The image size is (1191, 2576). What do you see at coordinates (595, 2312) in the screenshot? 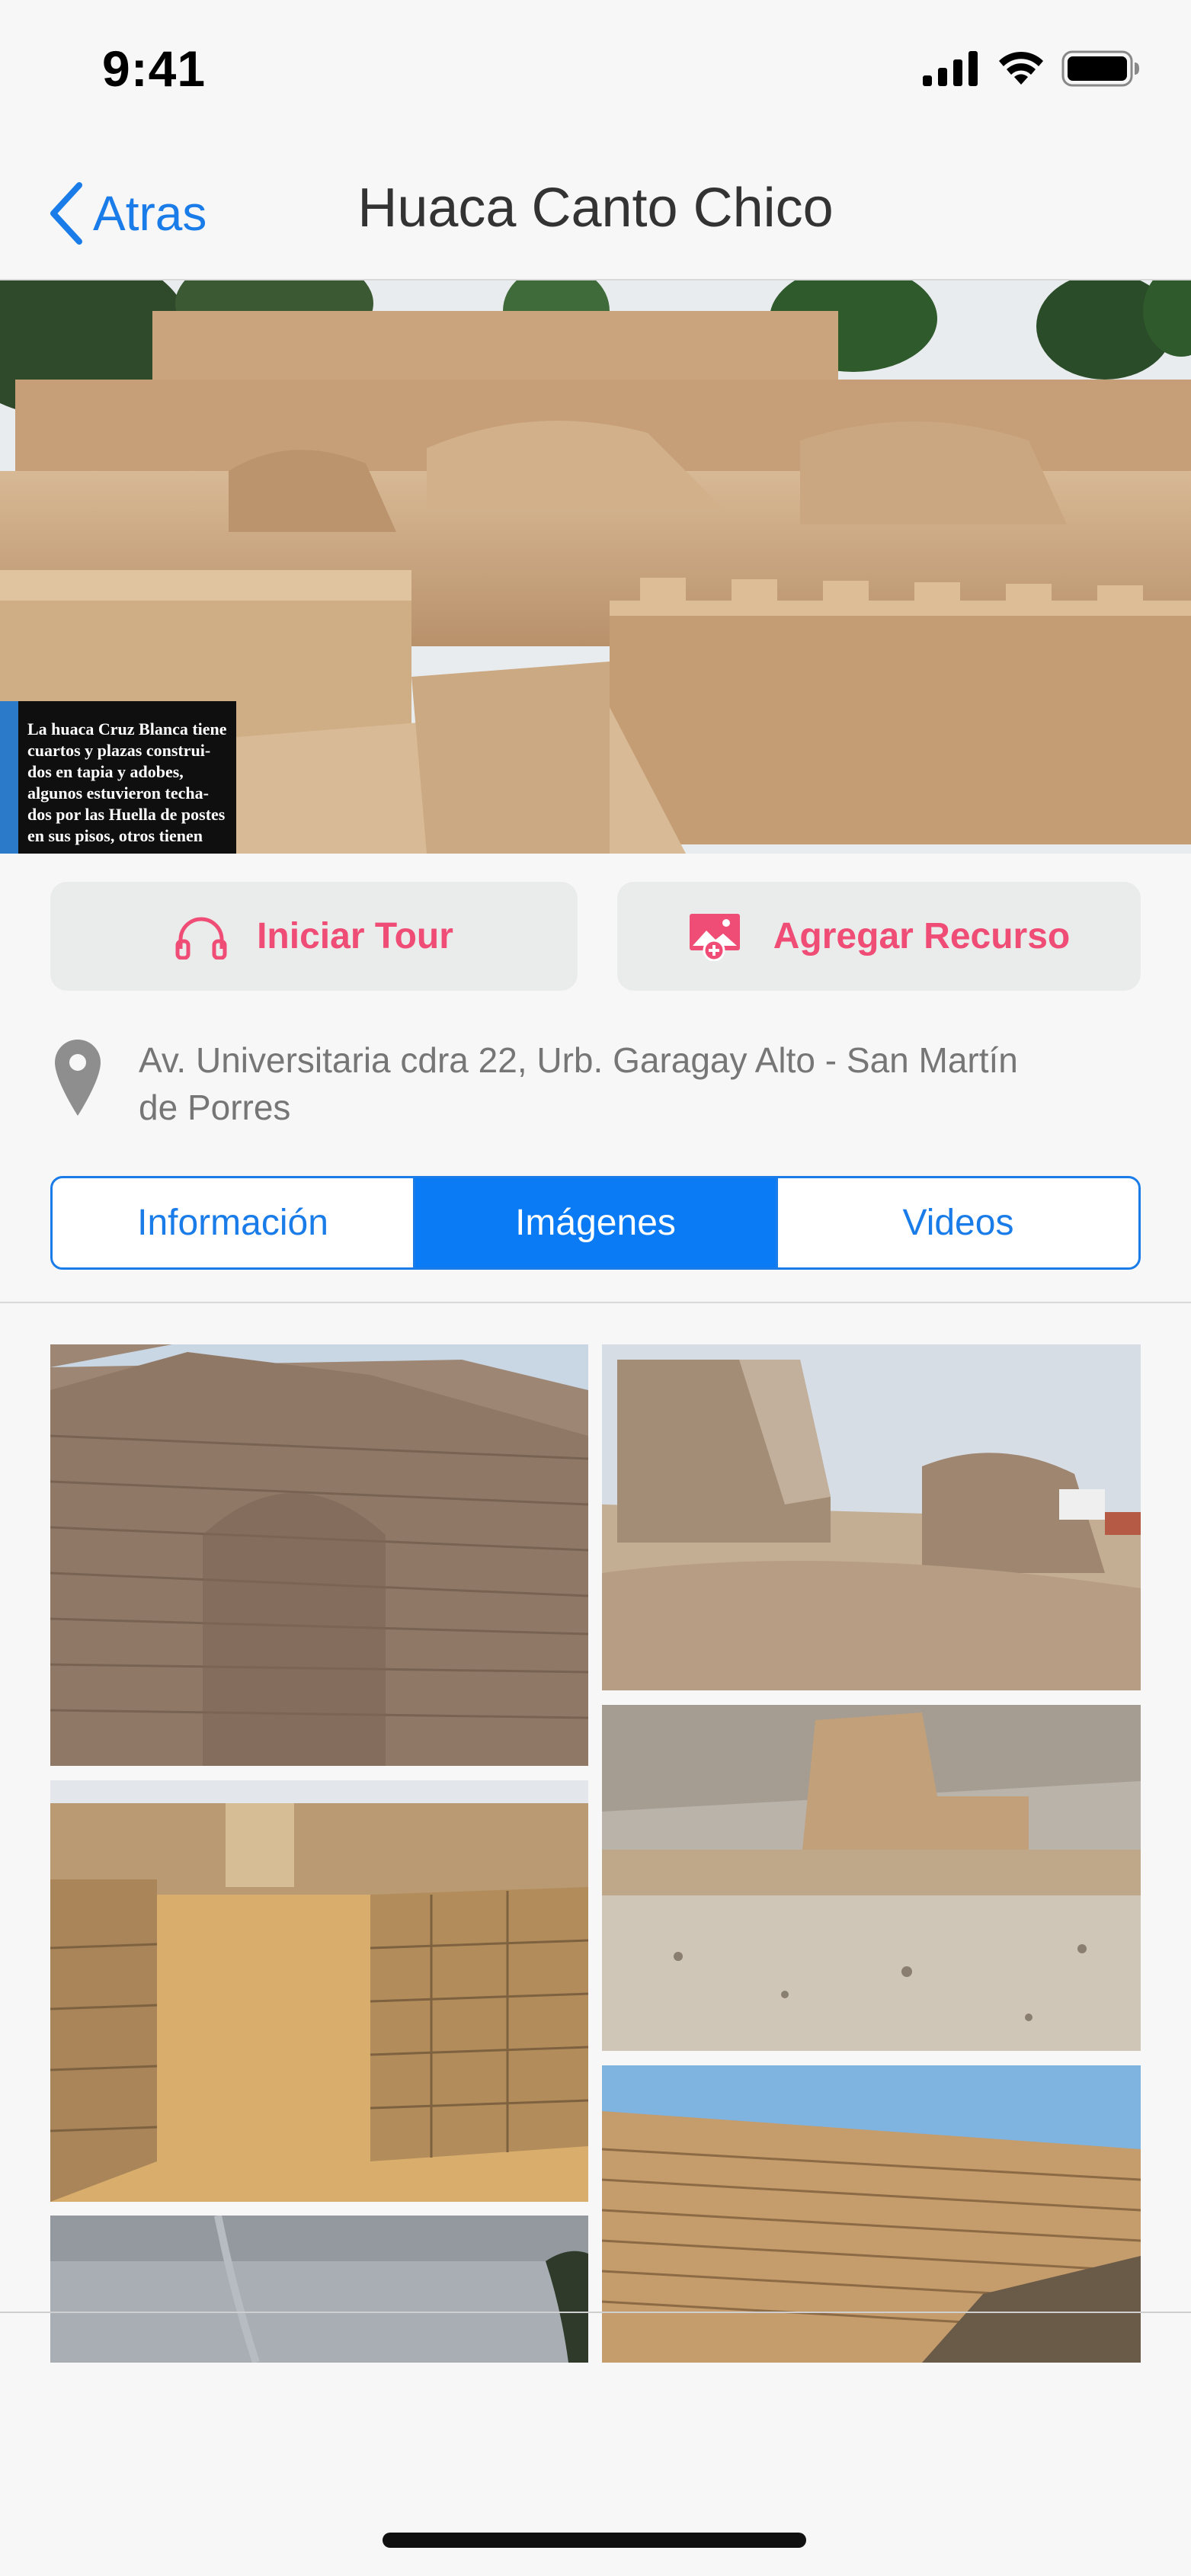
I see `bottom-divider` at bounding box center [595, 2312].